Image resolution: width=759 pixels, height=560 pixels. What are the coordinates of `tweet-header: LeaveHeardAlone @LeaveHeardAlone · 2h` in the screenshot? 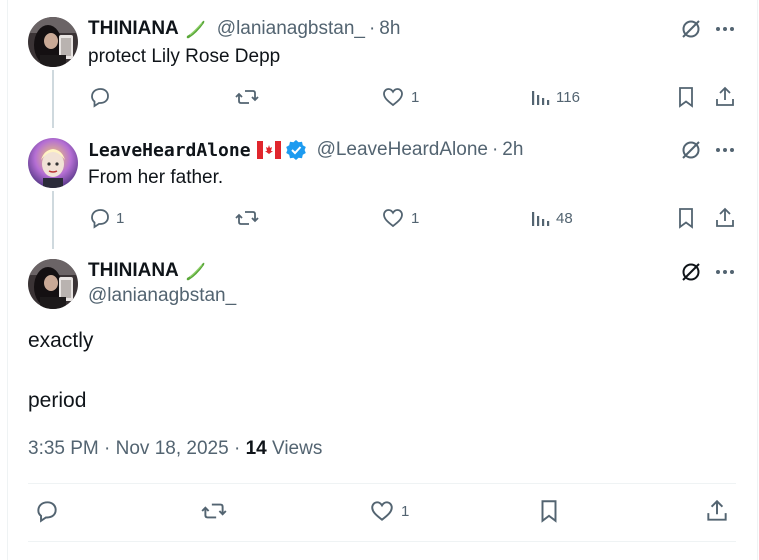 It's located at (305, 150).